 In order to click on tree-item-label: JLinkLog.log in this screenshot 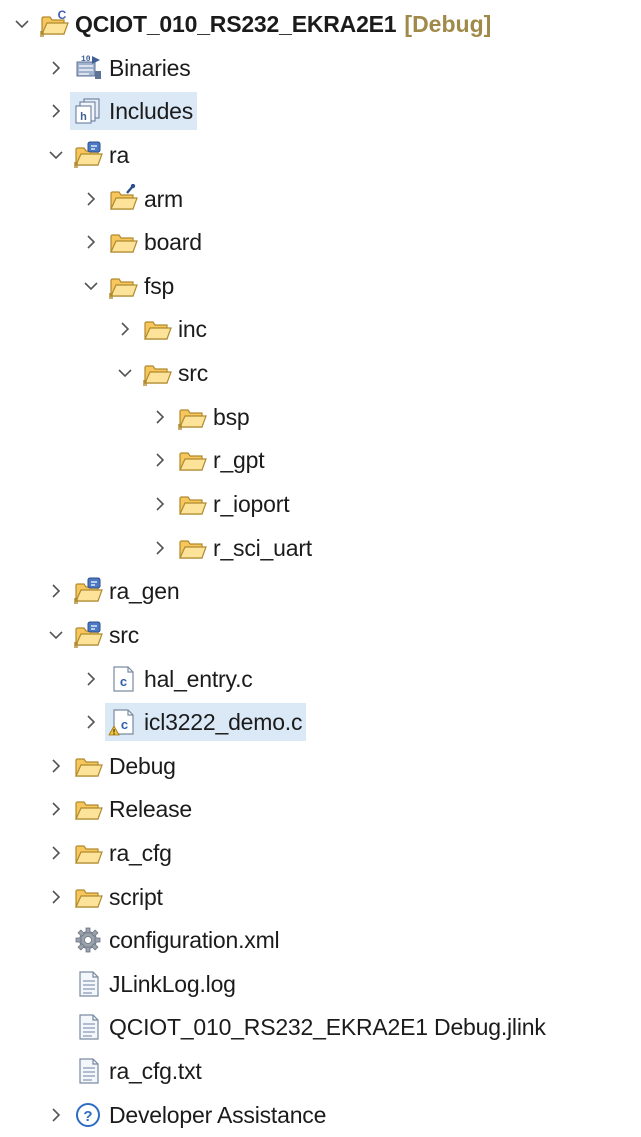, I will do `click(172, 984)`.